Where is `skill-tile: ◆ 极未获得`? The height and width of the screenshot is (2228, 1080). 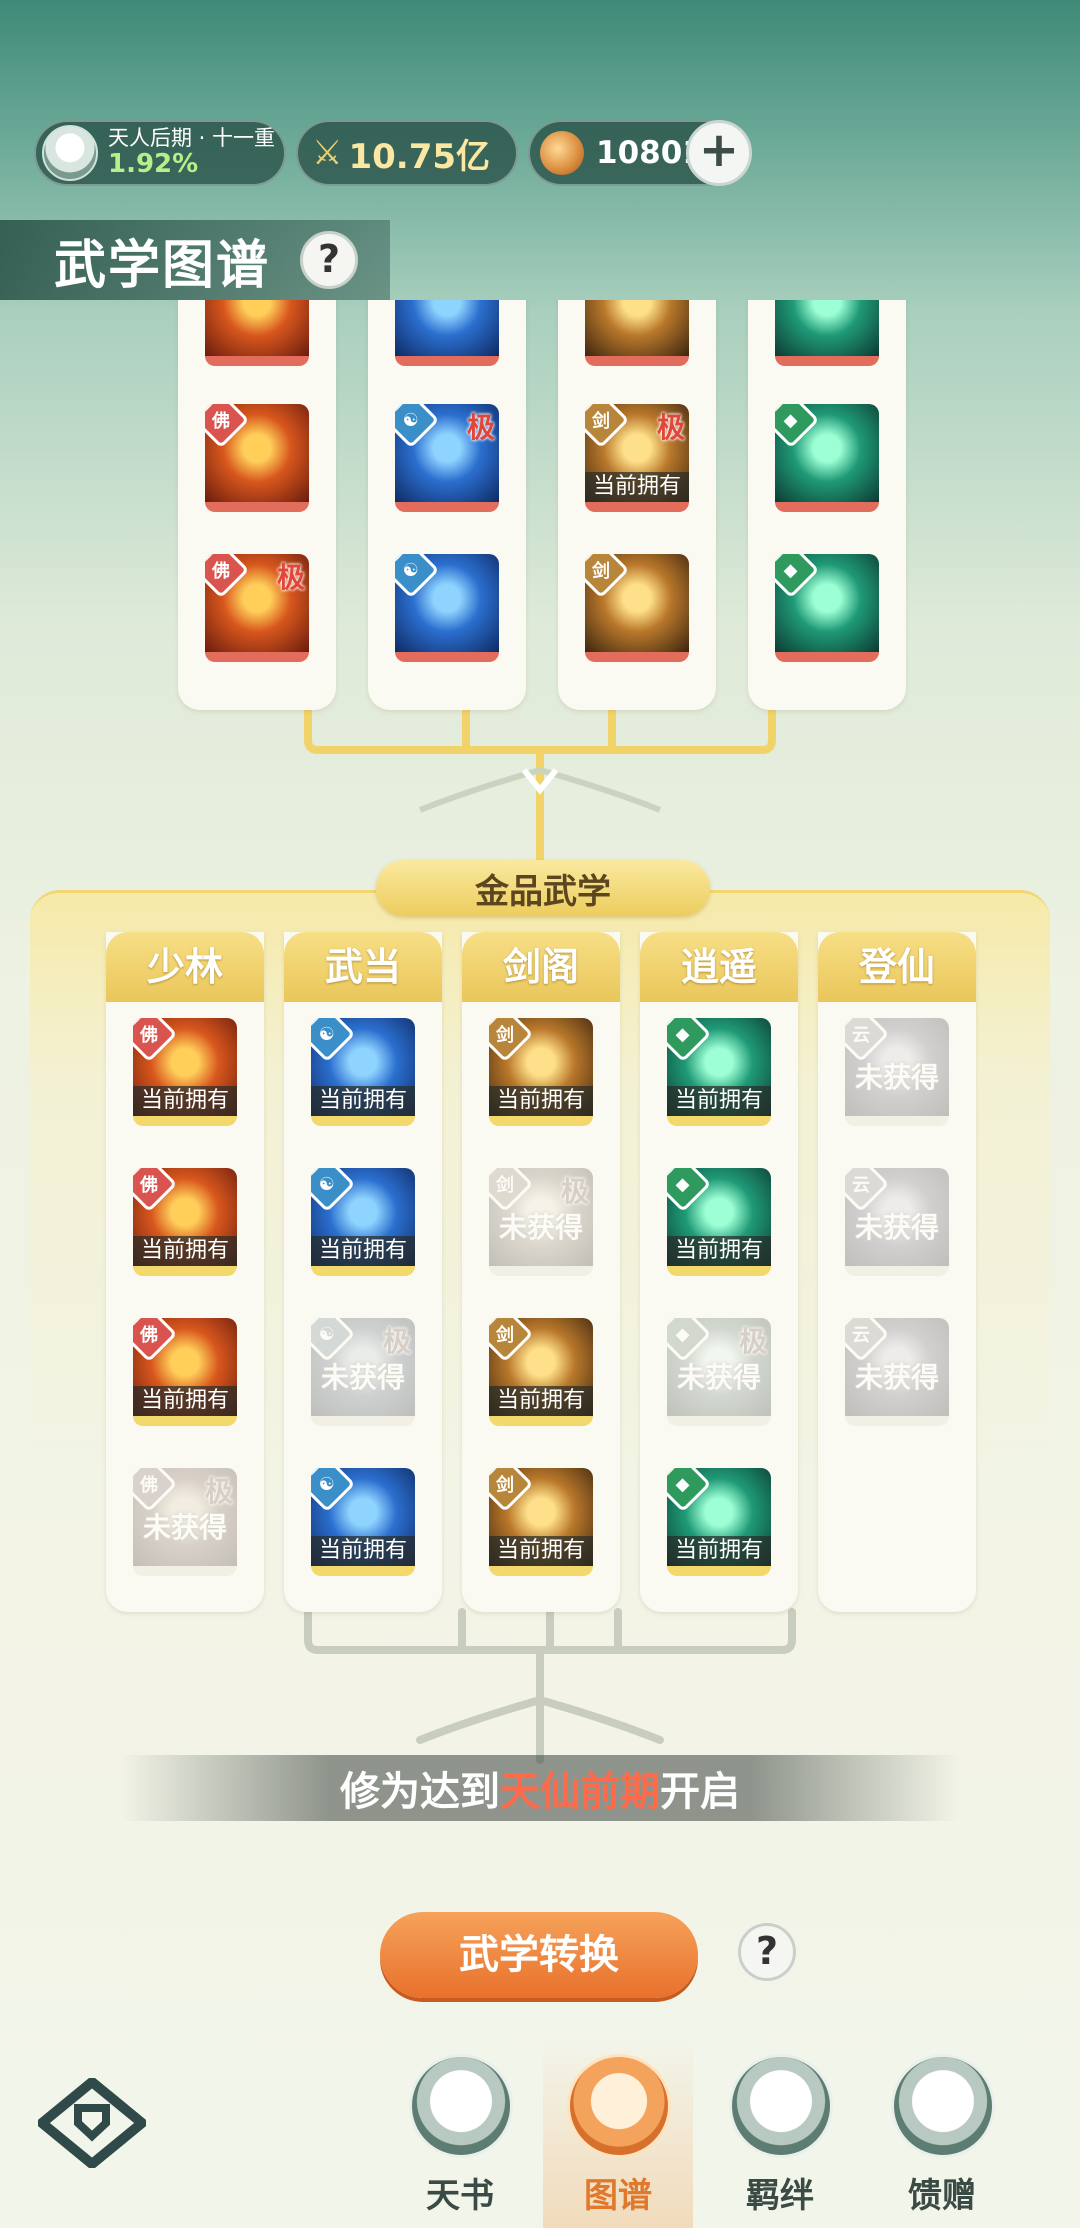
skill-tile: ◆ 极未获得 is located at coordinates (719, 1372).